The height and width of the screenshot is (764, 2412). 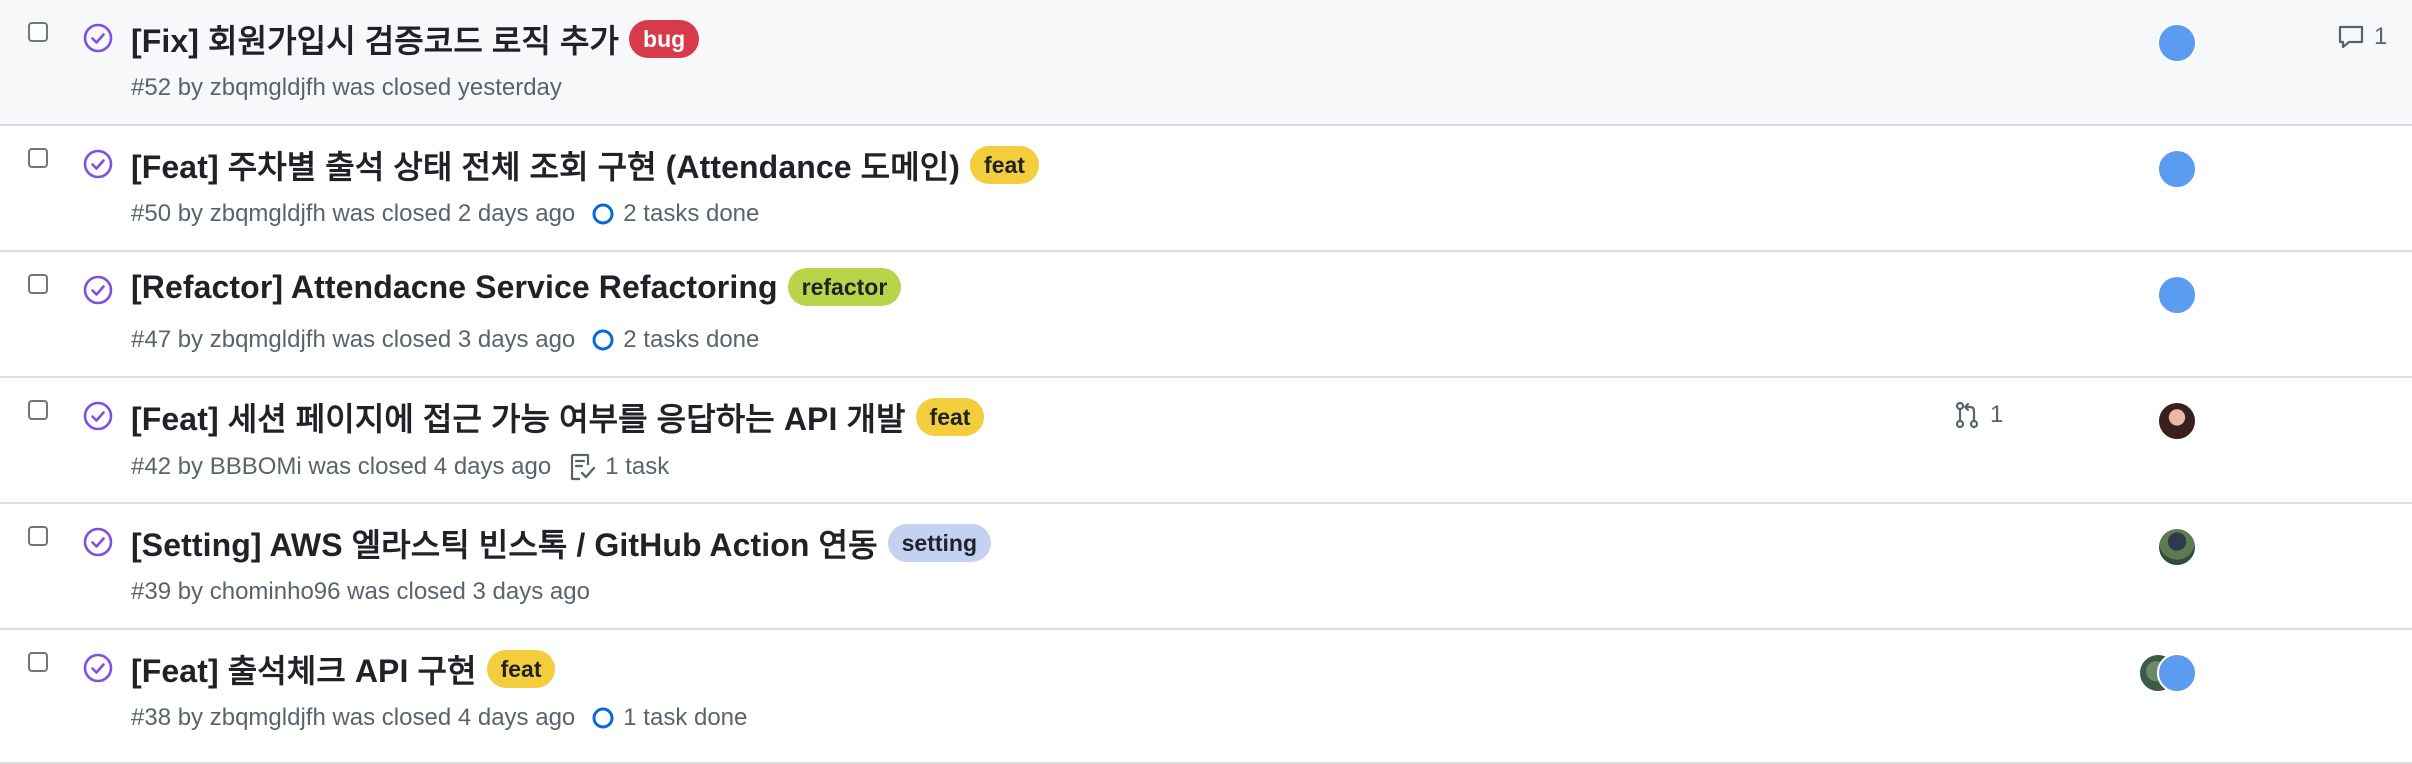 I want to click on task-list-text: 1 task, so click(x=637, y=466).